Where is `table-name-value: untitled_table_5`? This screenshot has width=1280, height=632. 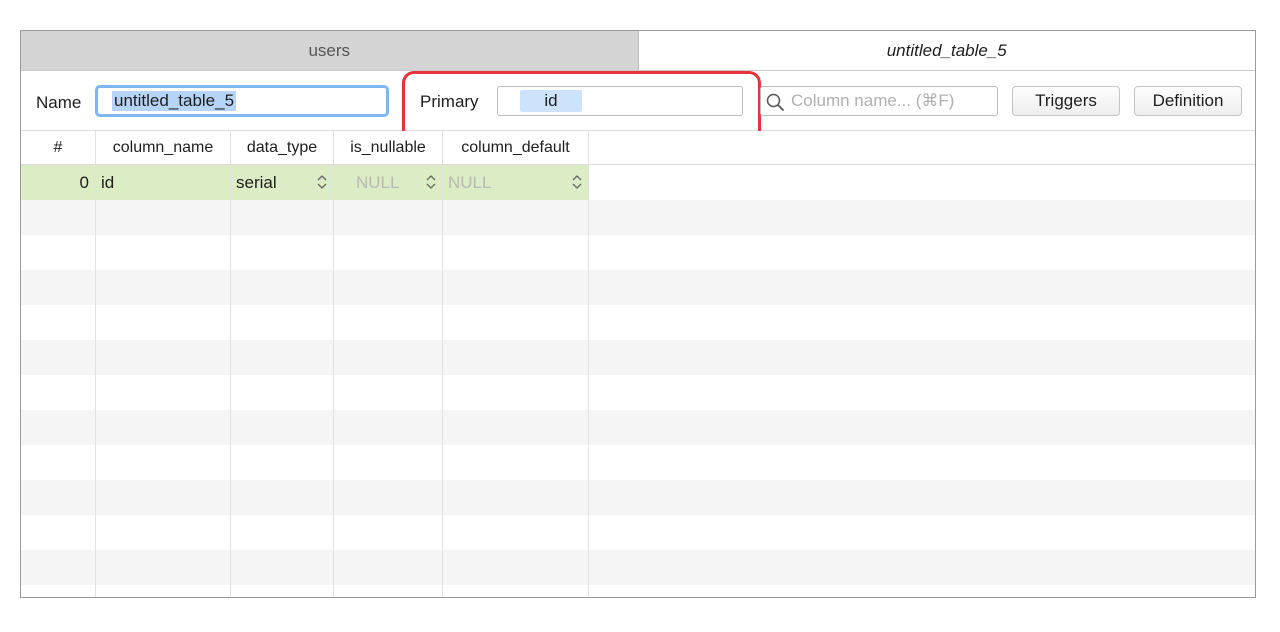 table-name-value: untitled_table_5 is located at coordinates (174, 101).